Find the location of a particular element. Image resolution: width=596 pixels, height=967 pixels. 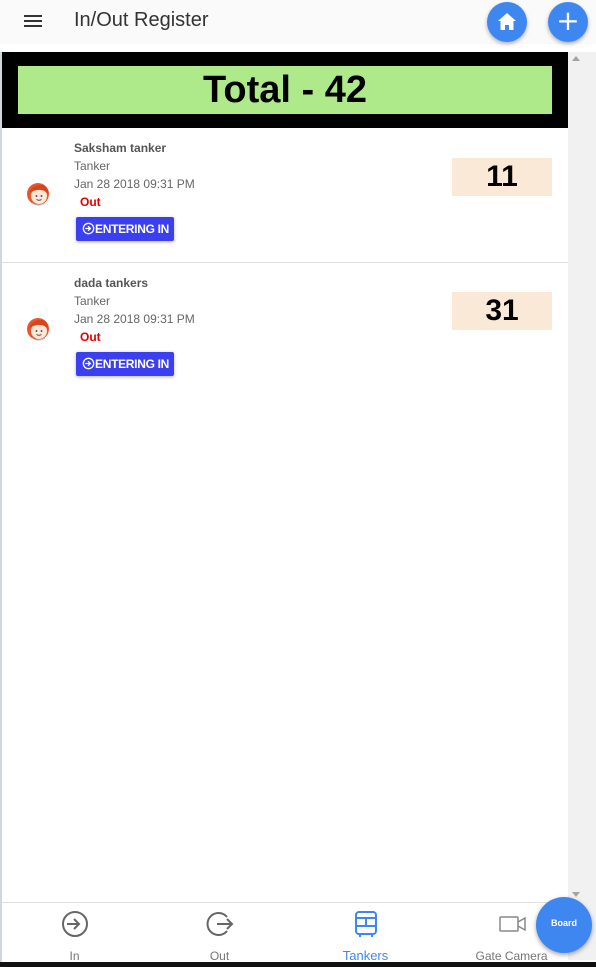

add-button: + is located at coordinates (568, 22).